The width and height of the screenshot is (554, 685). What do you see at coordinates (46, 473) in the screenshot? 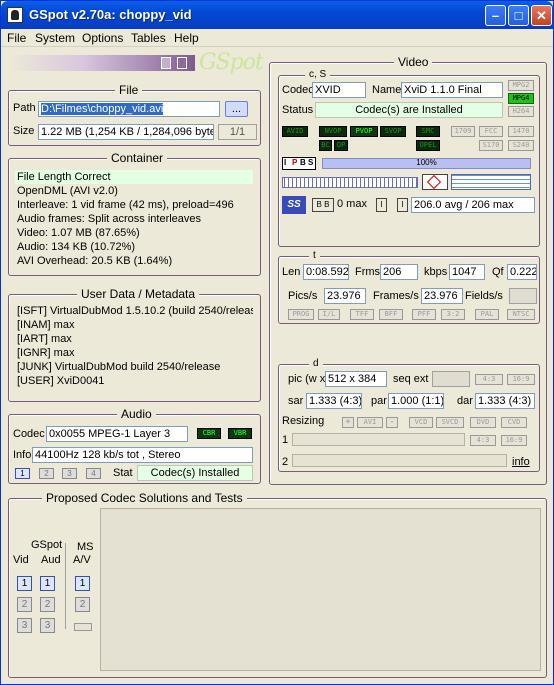
I see `audio-stream-2: 2` at bounding box center [46, 473].